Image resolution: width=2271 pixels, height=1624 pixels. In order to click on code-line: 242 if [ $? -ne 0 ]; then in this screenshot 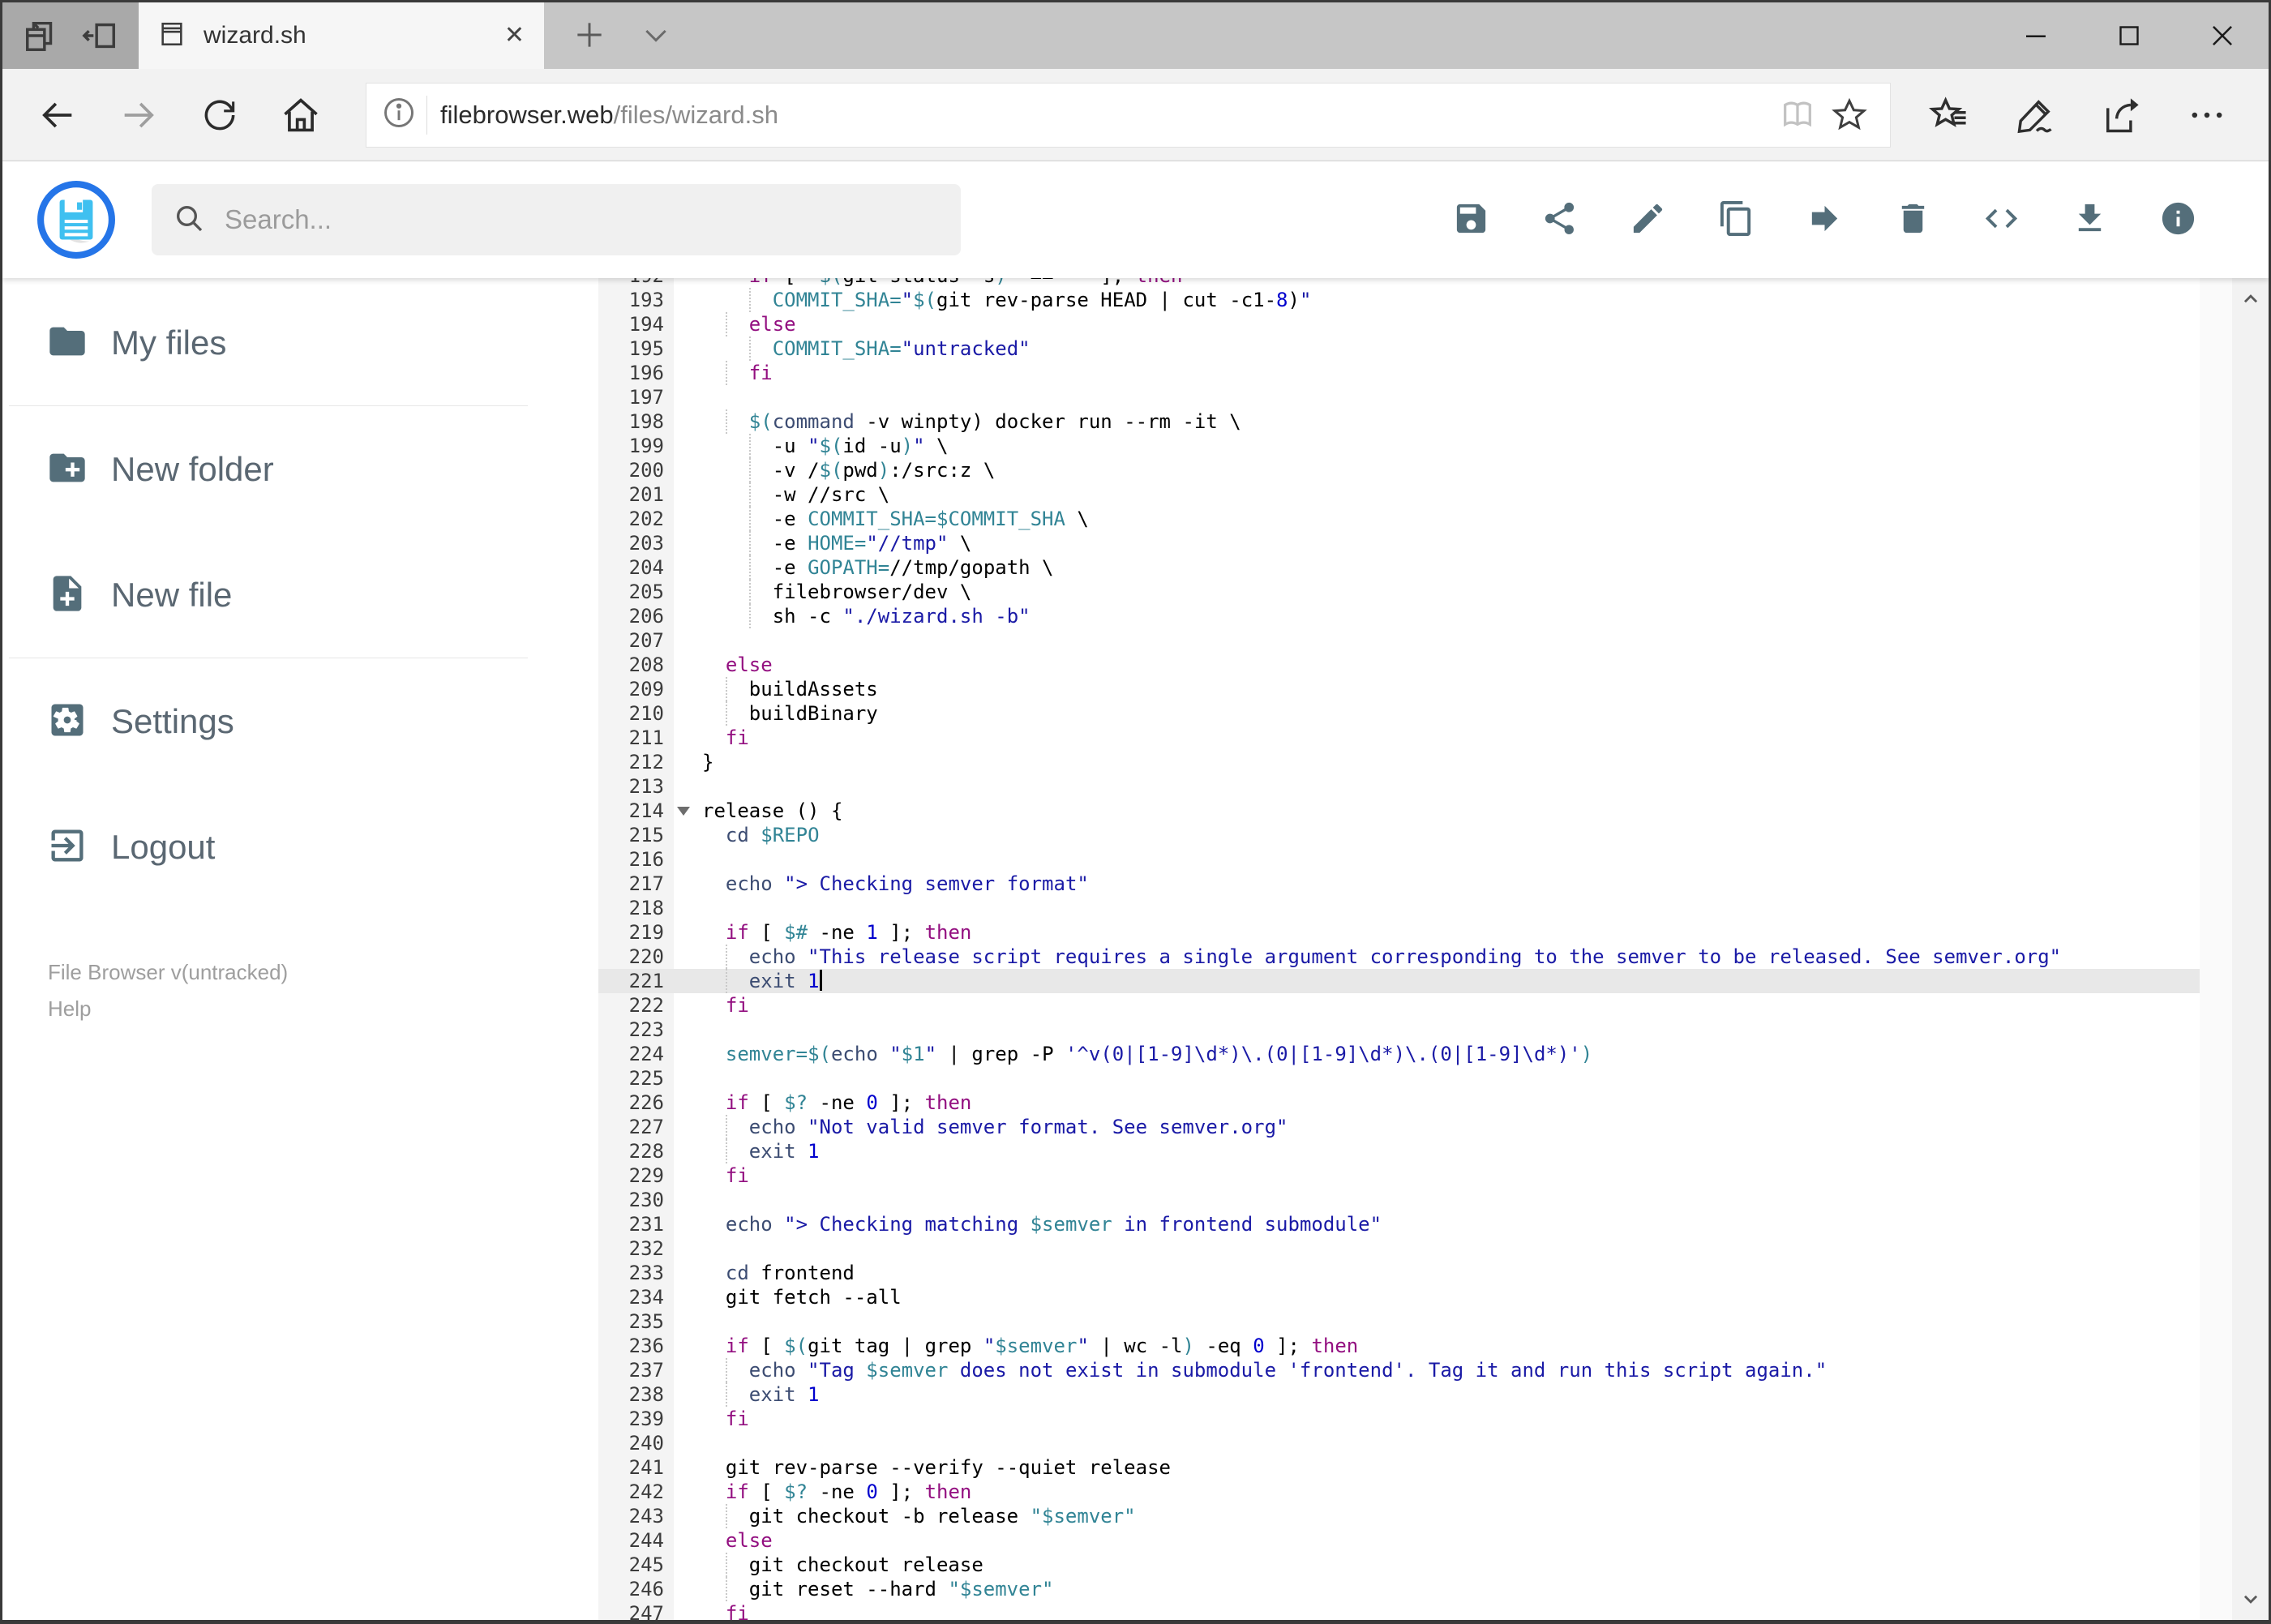, I will do `click(1399, 1492)`.